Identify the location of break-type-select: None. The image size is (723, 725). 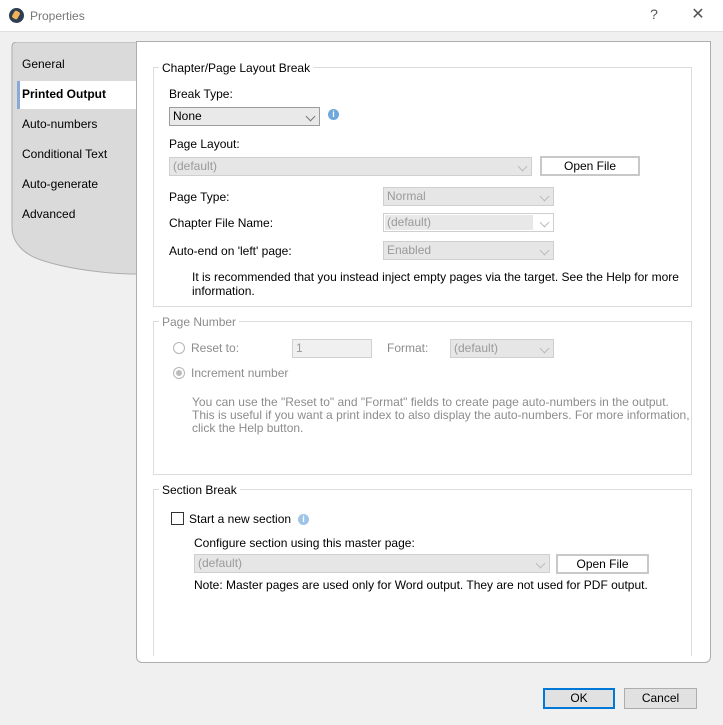
(244, 116).